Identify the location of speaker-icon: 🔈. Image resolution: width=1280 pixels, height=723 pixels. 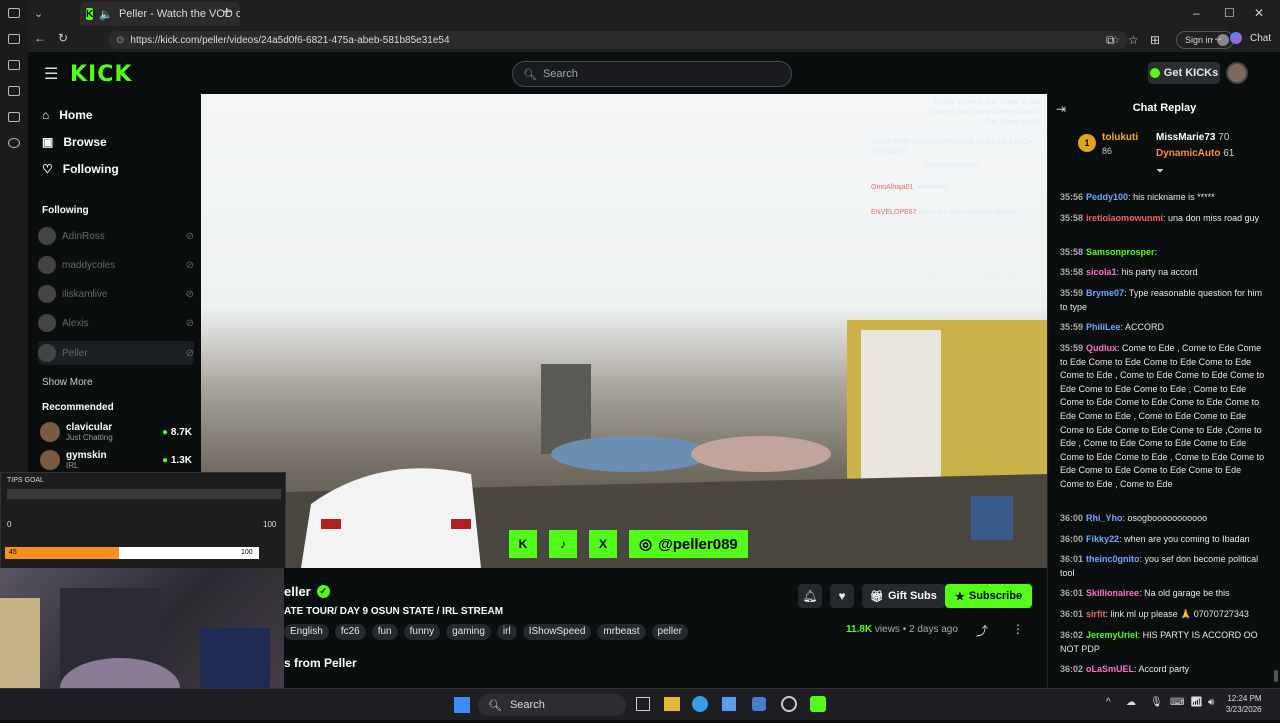
(106, 14).